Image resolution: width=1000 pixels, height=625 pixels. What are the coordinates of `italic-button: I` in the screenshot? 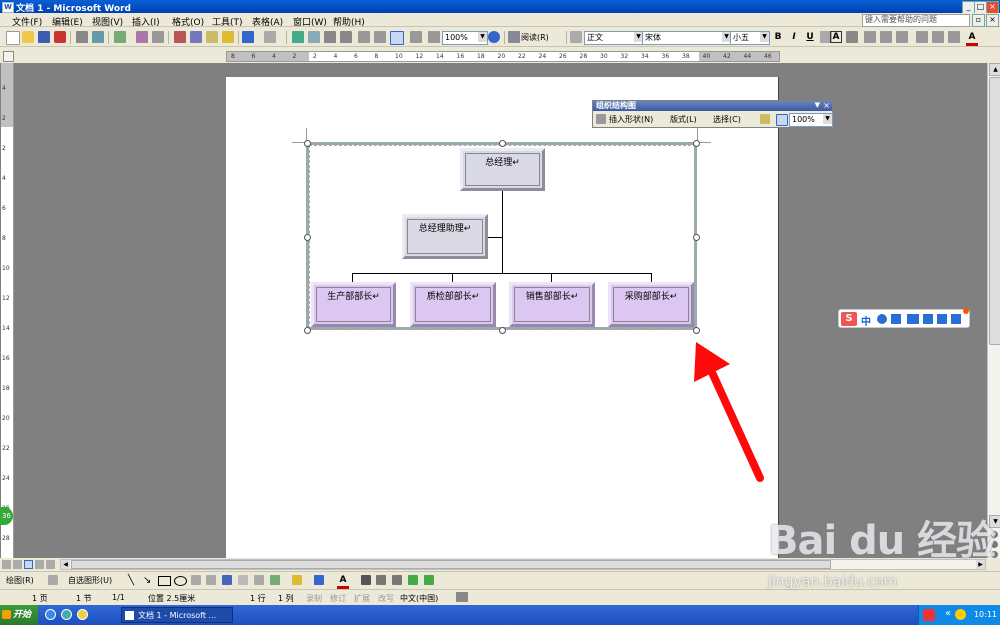 It's located at (794, 37).